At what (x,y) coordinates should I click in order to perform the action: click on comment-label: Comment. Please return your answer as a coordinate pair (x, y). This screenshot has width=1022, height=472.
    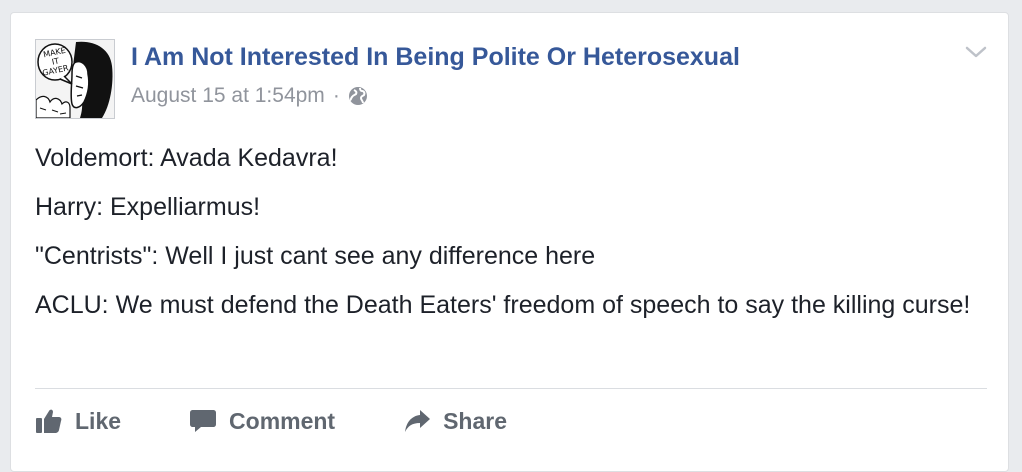
    Looking at the image, I should click on (282, 420).